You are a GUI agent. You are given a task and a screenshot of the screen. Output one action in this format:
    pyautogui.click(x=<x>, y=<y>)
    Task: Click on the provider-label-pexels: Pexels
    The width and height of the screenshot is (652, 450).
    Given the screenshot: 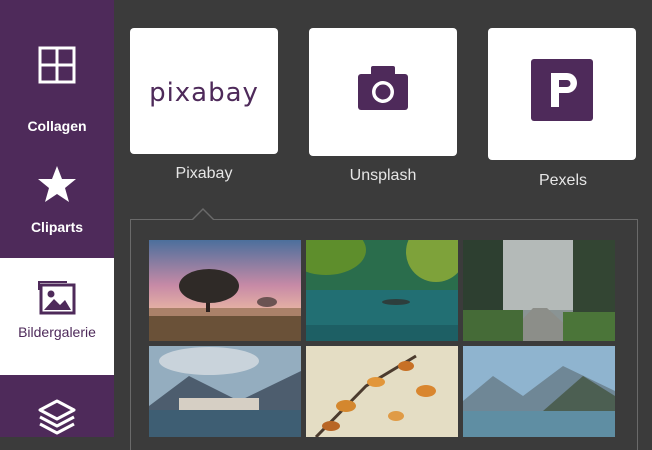 What is the action you would take?
    pyautogui.click(x=563, y=180)
    